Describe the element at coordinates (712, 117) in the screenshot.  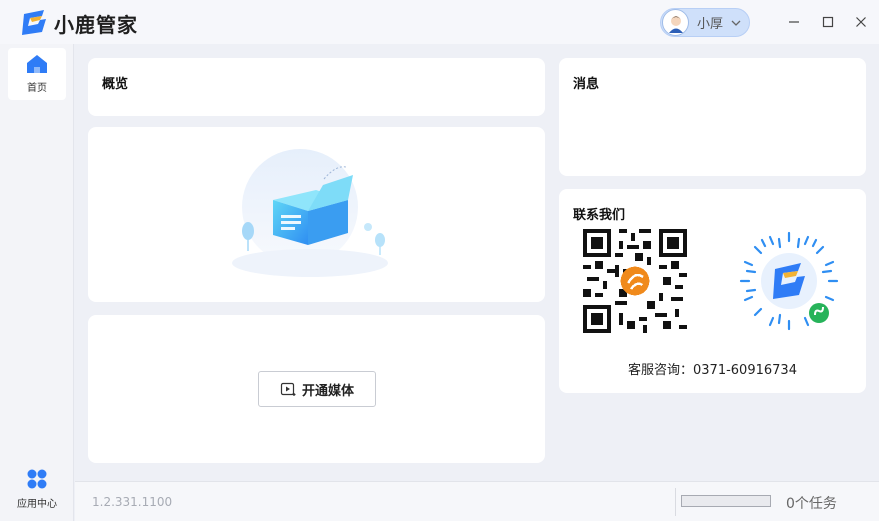
I see `messages-card: 消息` at that location.